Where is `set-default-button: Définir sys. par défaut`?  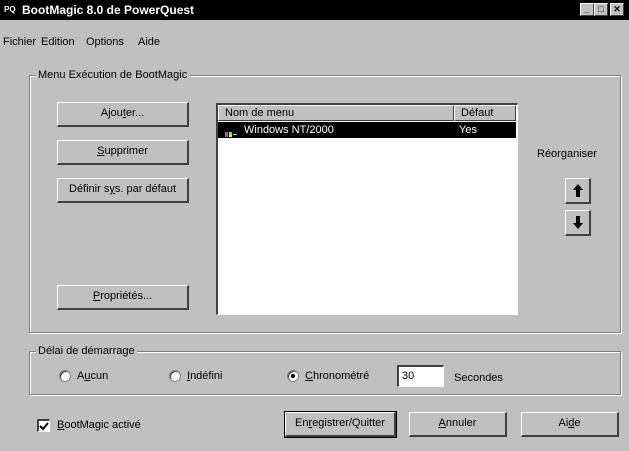 set-default-button: Définir sys. par défaut is located at coordinates (123, 190).